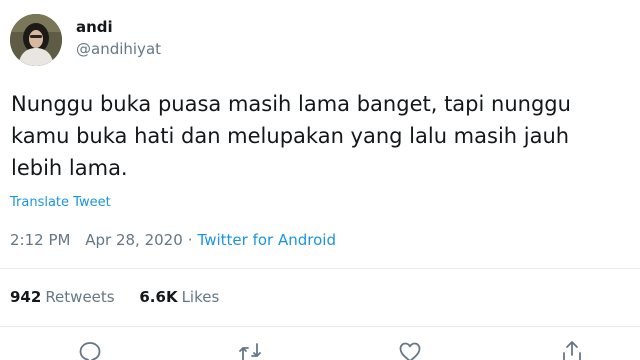 The width and height of the screenshot is (640, 360). Describe the element at coordinates (200, 297) in the screenshot. I see `likes-label: Likes` at that location.